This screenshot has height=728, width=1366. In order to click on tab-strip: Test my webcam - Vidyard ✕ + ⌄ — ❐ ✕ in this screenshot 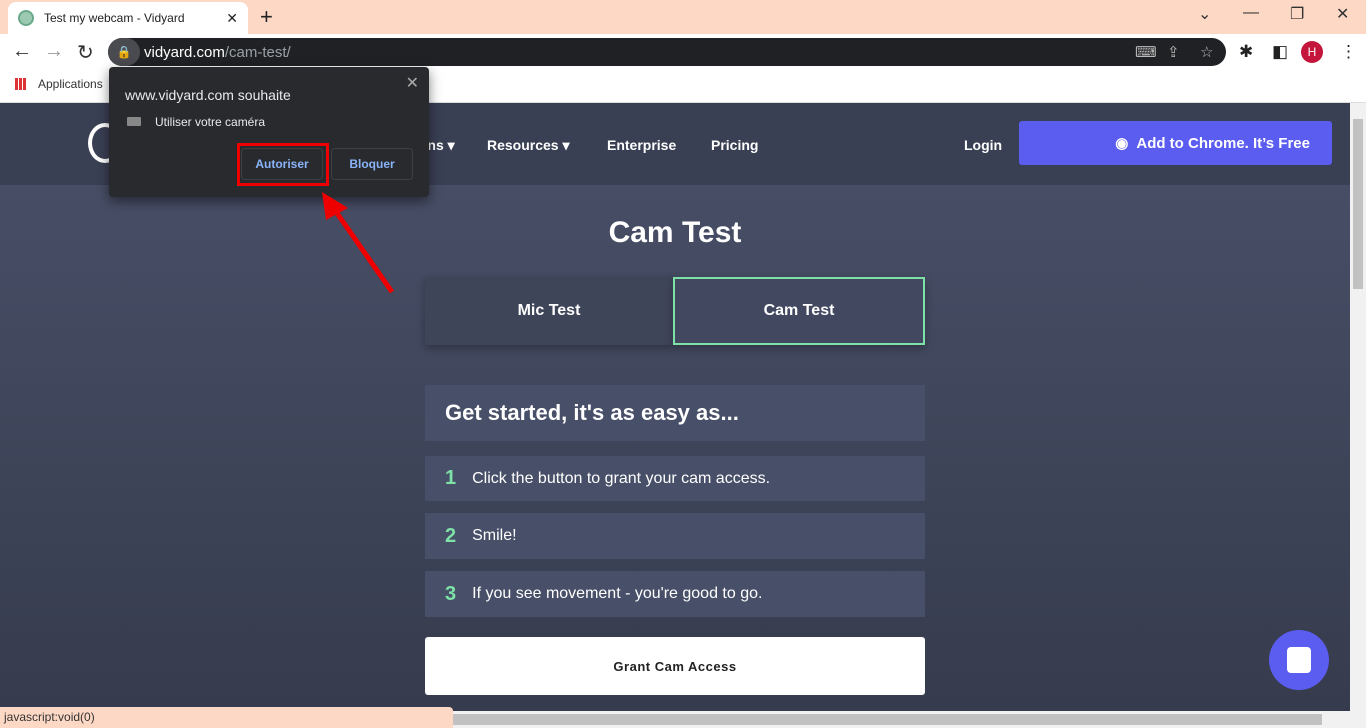, I will do `click(683, 17)`.